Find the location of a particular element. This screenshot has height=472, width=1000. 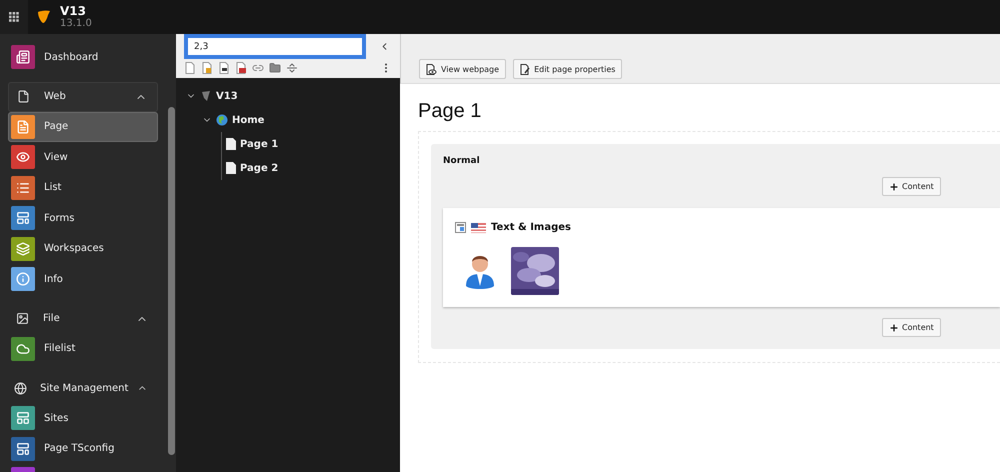

new-page-icon is located at coordinates (190, 68).